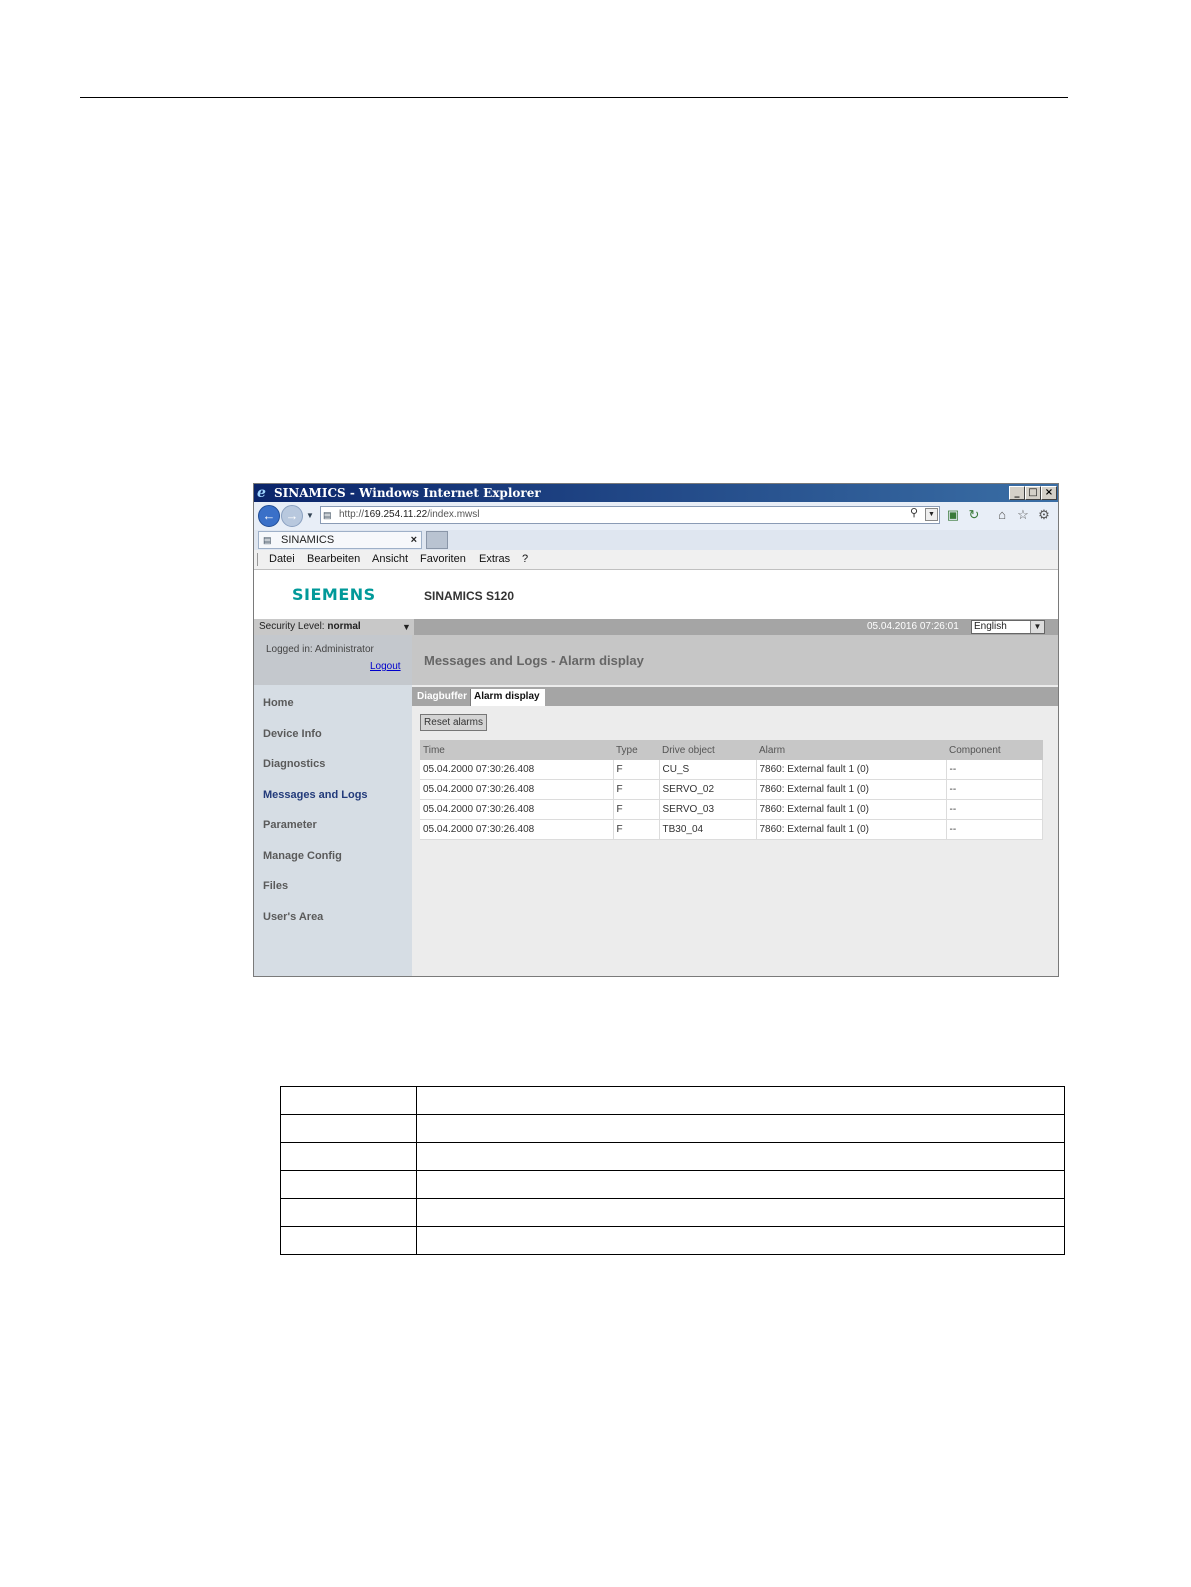 The image size is (1191, 1587). I want to click on datetime: 05.04.2016 07:26:01, so click(913, 626).